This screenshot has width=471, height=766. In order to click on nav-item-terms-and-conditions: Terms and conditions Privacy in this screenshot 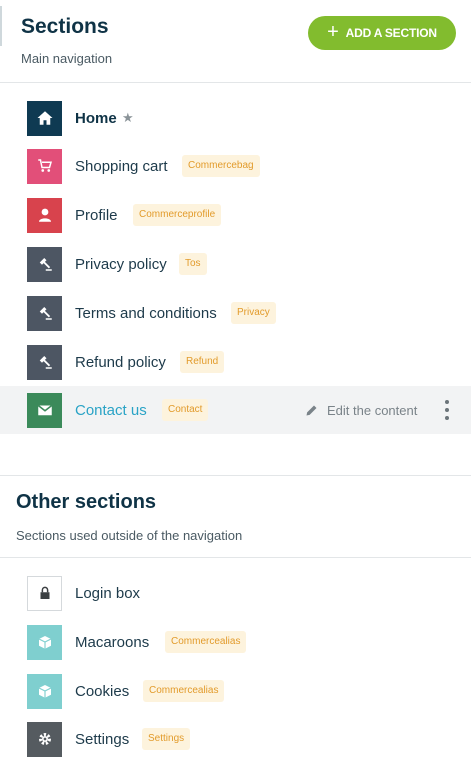, I will do `click(235, 313)`.